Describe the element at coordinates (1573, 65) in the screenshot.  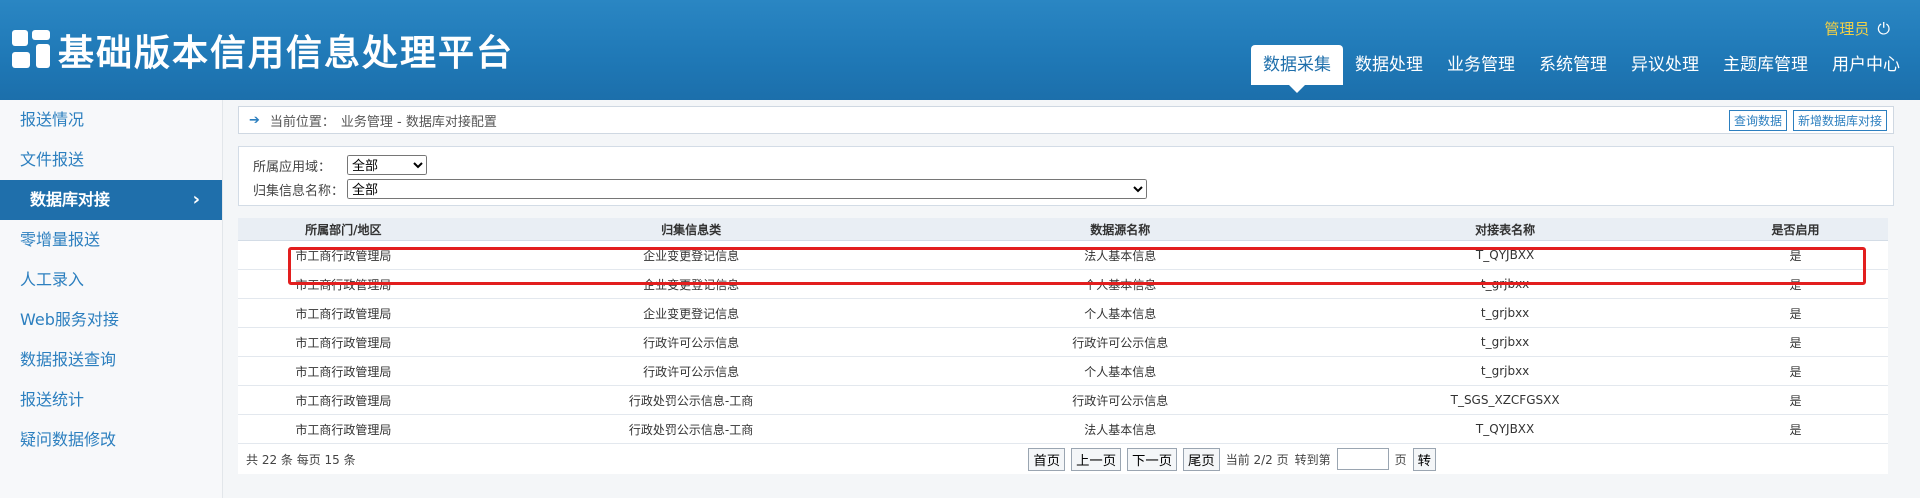
I see `nav-item-system-management: 系统管理` at that location.